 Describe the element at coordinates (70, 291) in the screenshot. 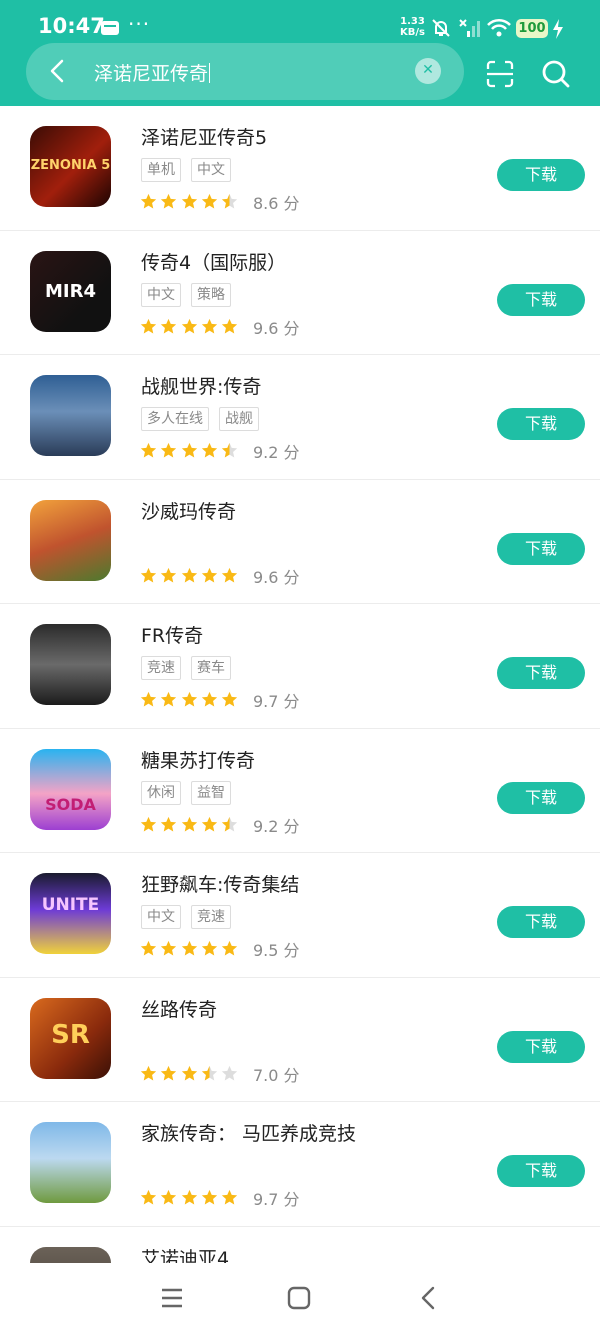

I see `app-icon: MIR4` at that location.